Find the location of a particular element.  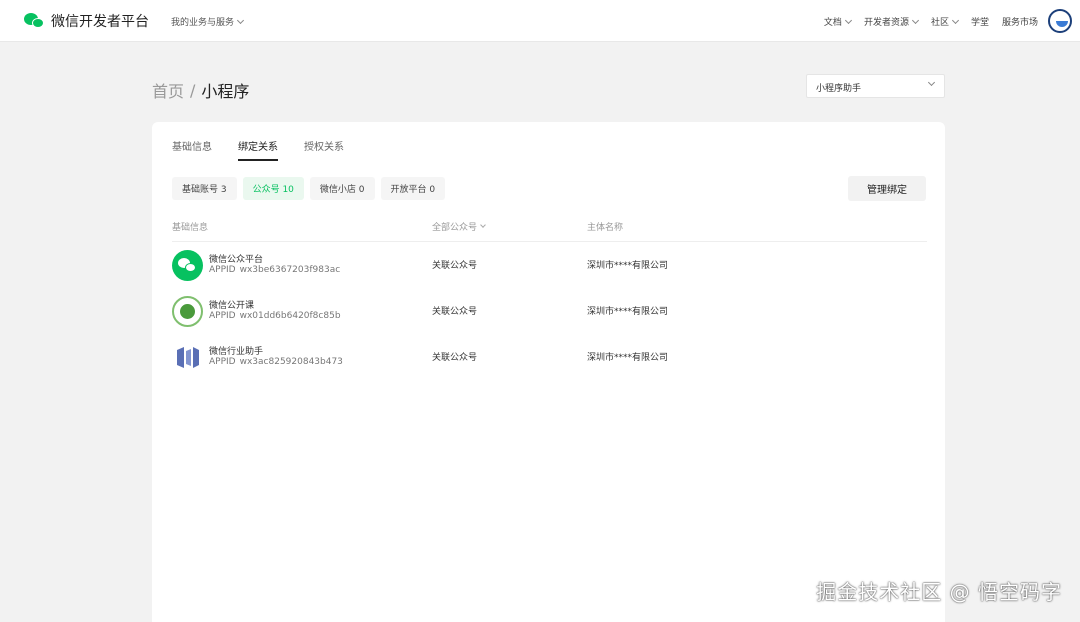

account-name: 微信公众平台 is located at coordinates (236, 260).